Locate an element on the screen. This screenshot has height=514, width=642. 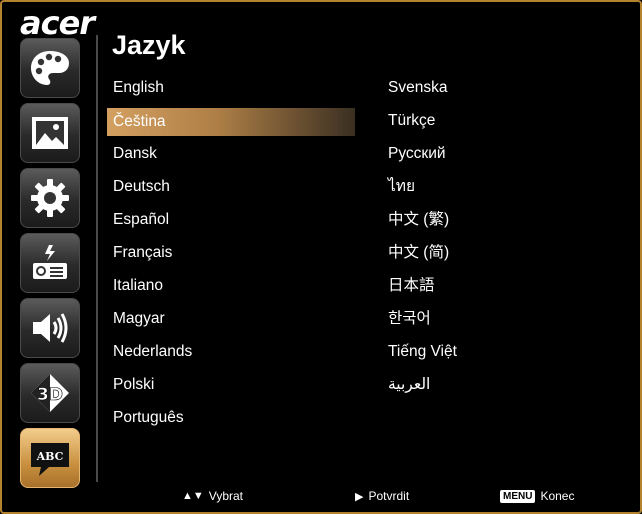
picture-icon is located at coordinates (50, 133).